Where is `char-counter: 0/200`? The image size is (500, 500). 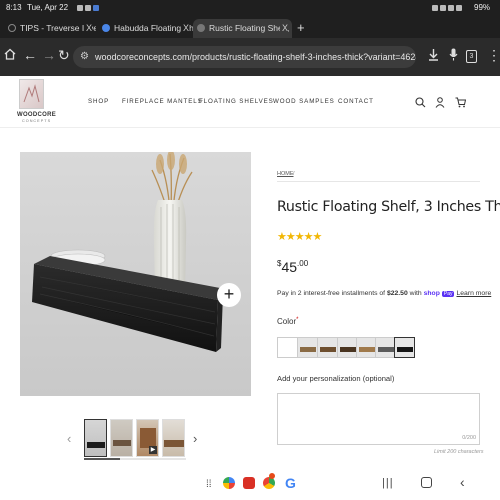
char-counter: 0/200 is located at coordinates (469, 438).